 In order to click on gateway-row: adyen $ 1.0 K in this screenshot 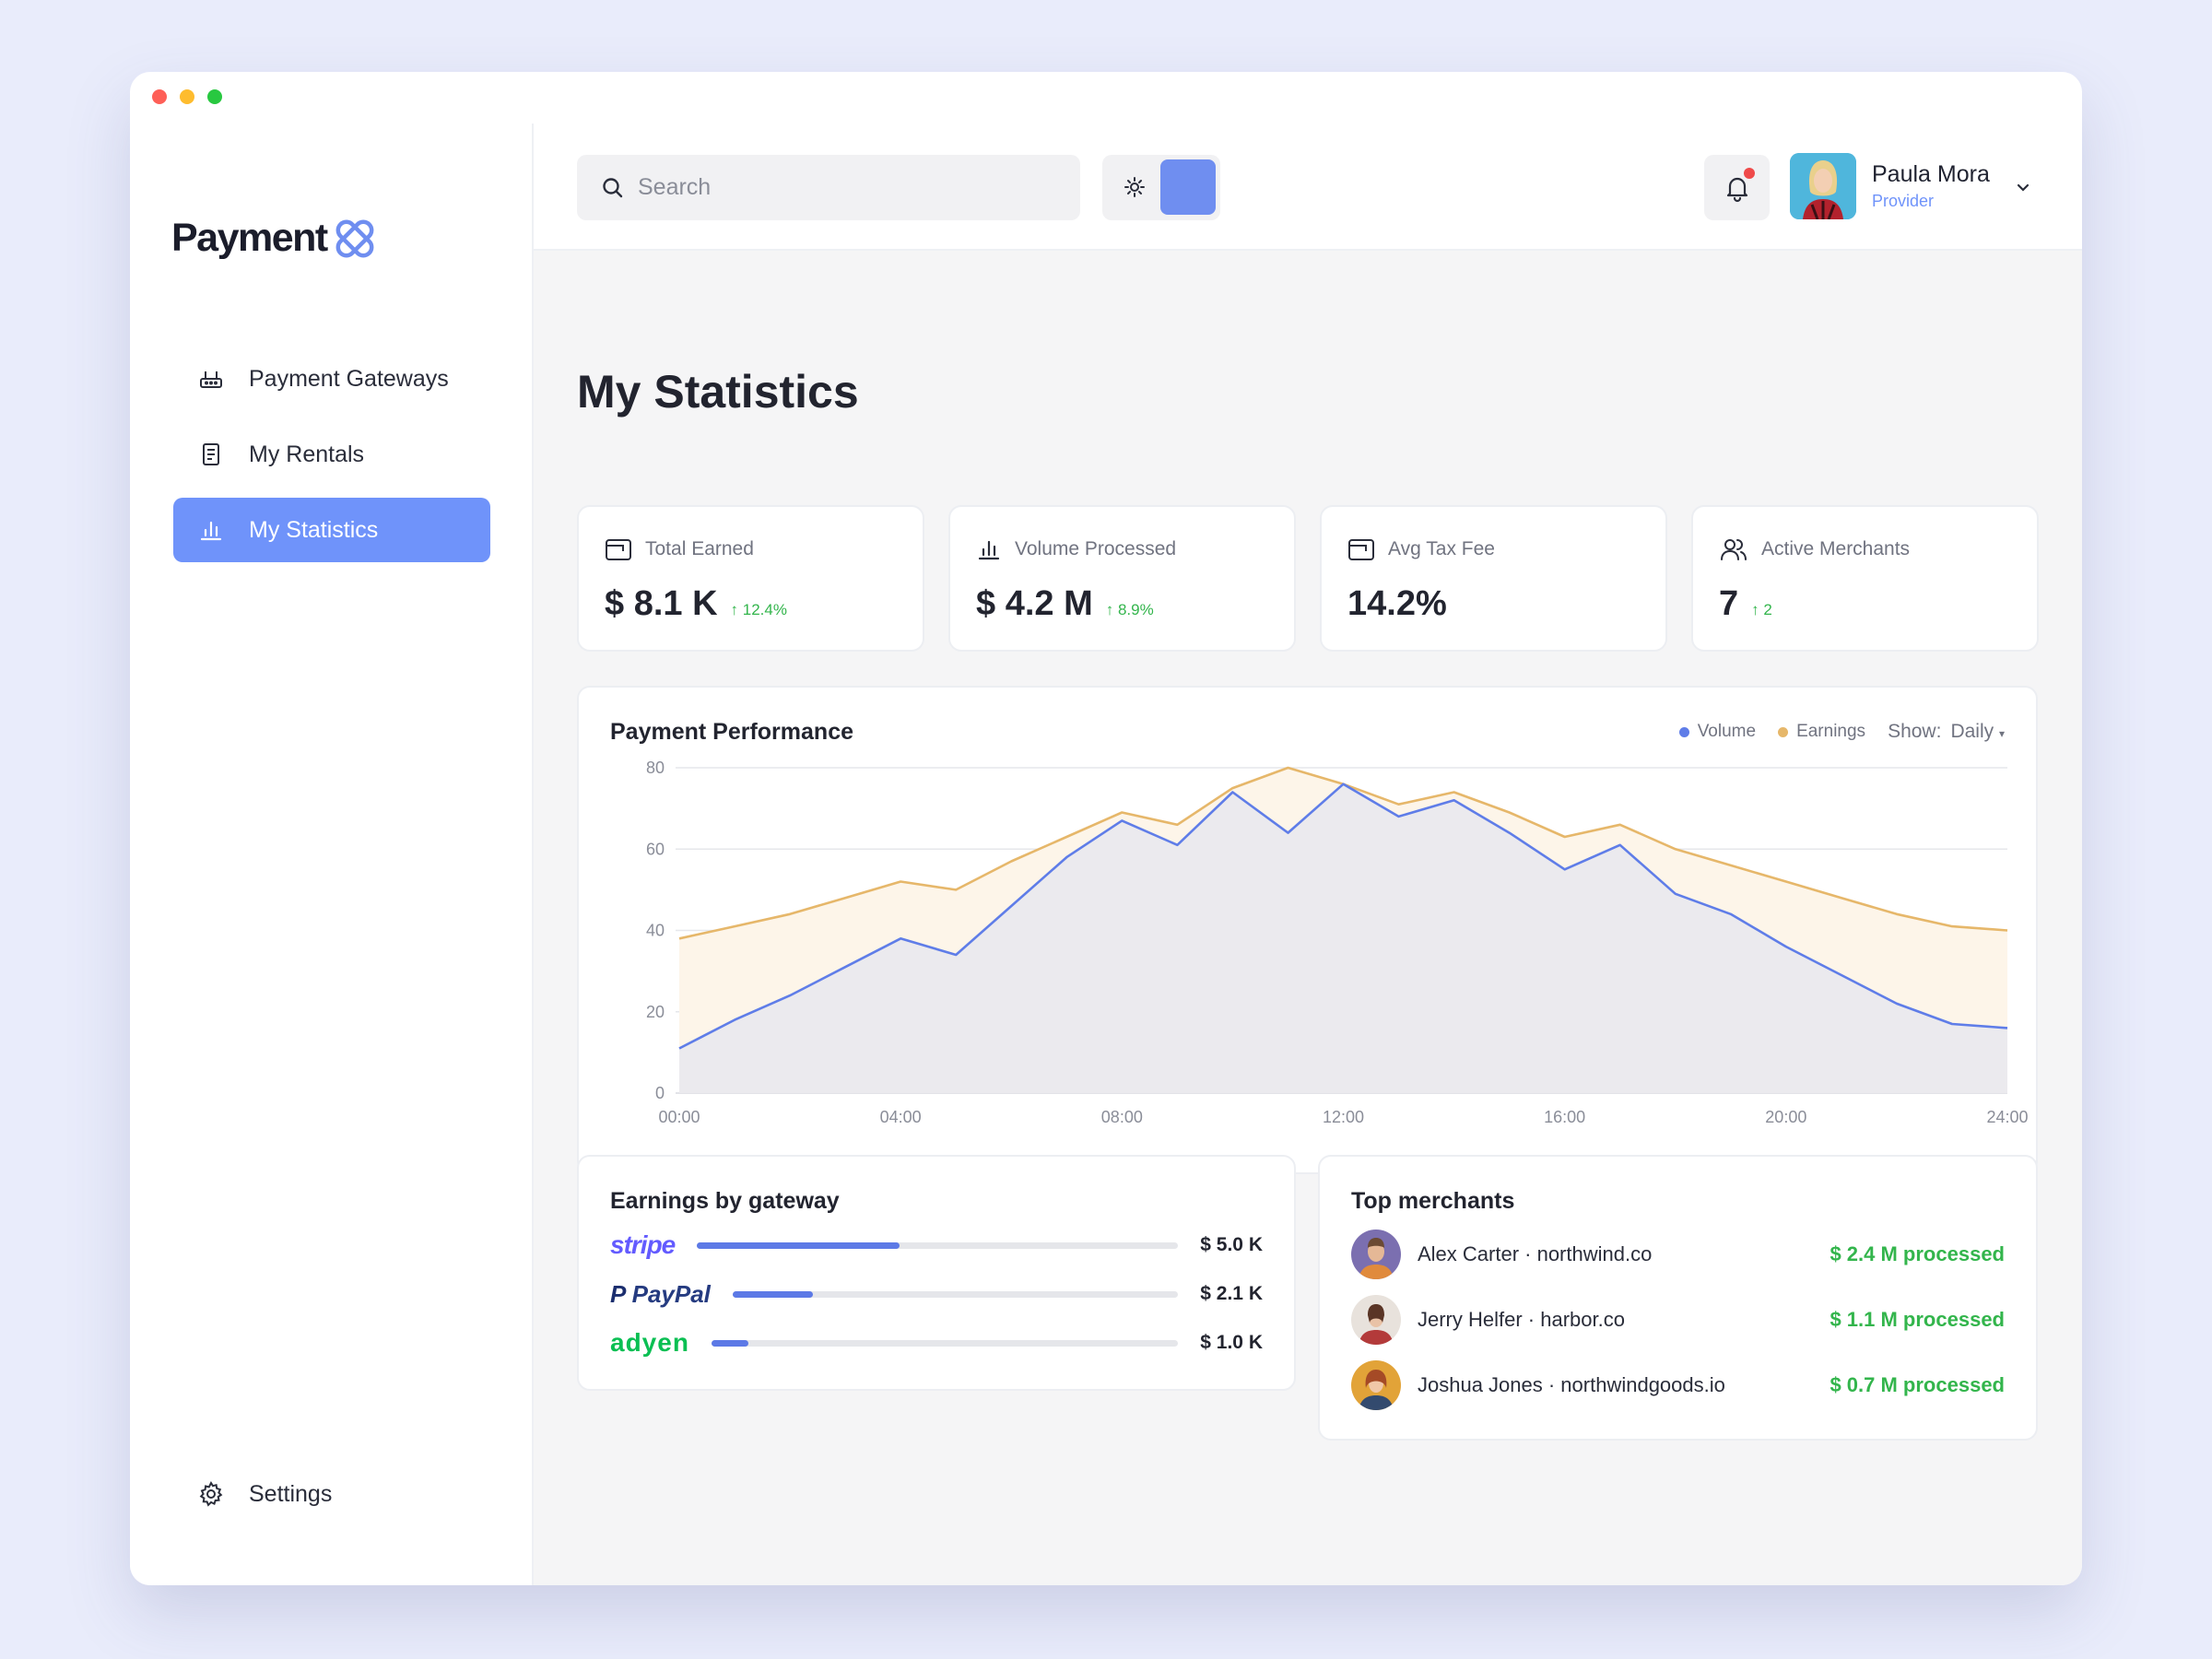, I will do `click(936, 1342)`.